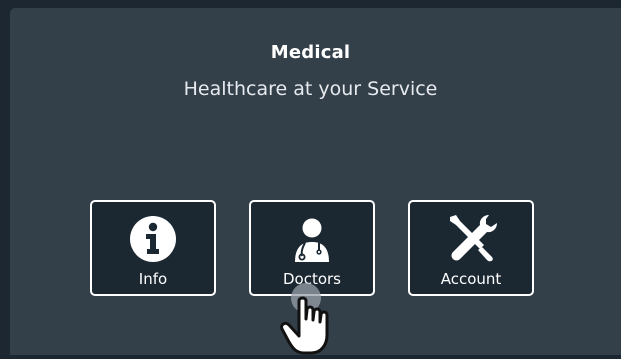 This screenshot has height=359, width=621. I want to click on info-label: Info, so click(153, 279).